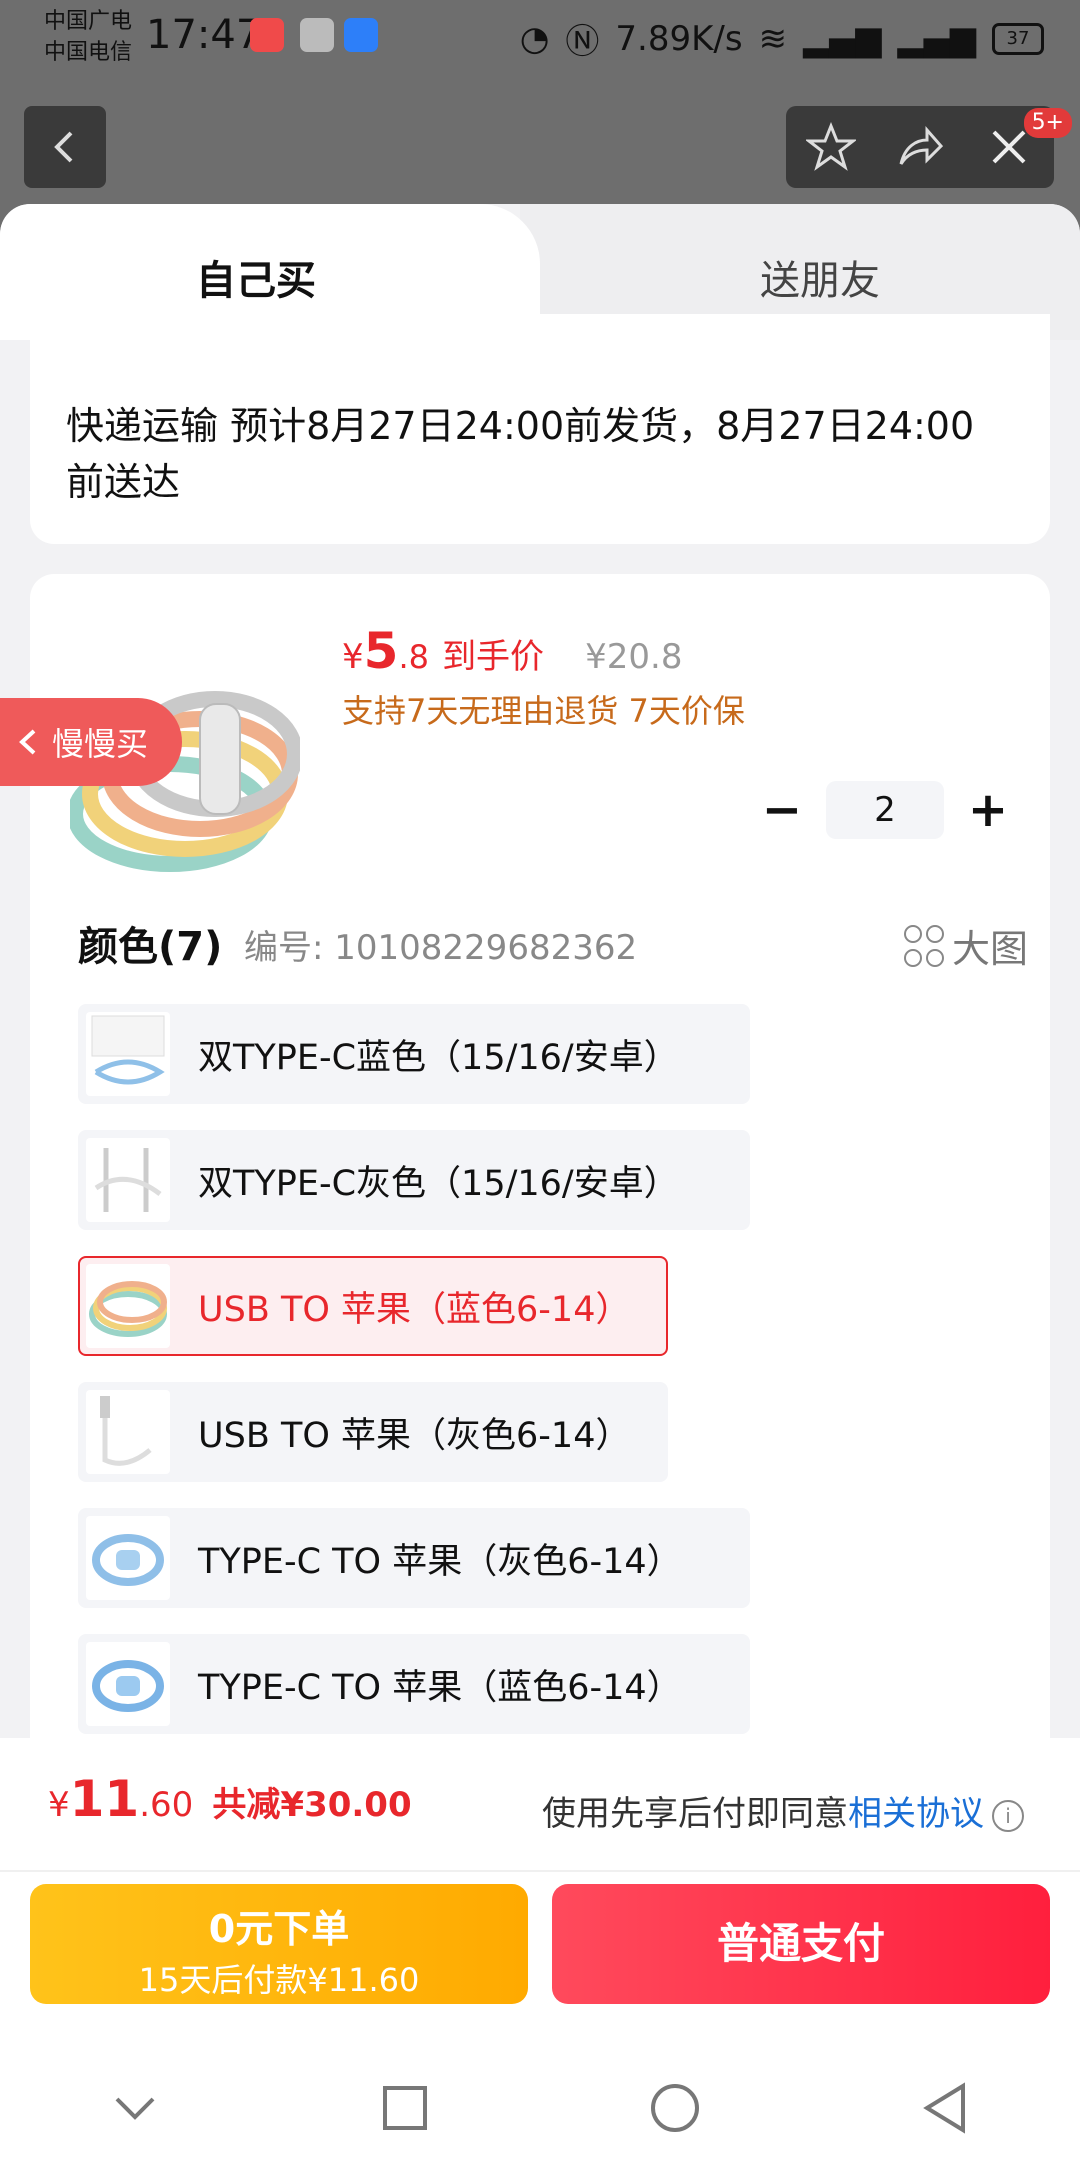 This screenshot has width=1080, height=2160. Describe the element at coordinates (773, 38) in the screenshot. I see `wifi-icon: ≋` at that location.